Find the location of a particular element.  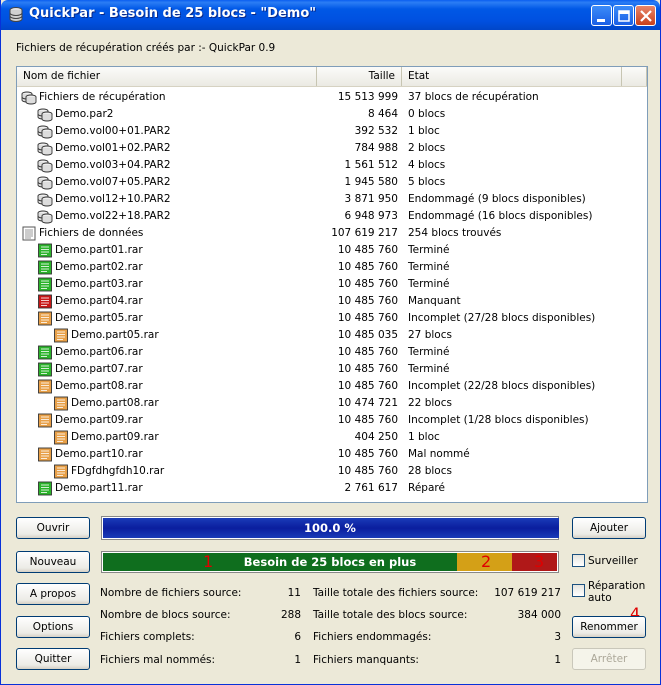

app-icon is located at coordinates (16, 14).